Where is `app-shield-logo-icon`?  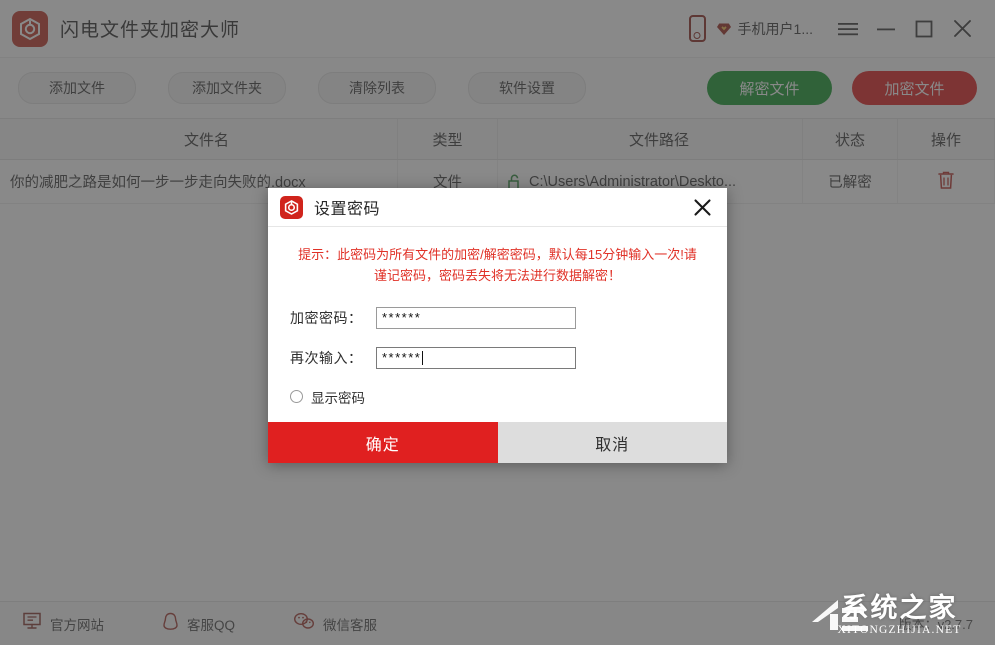
app-shield-logo-icon is located at coordinates (291, 207).